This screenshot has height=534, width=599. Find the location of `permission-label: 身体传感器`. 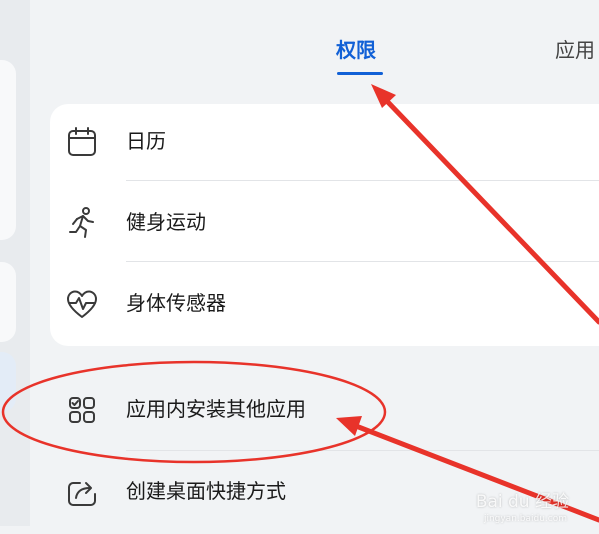

permission-label: 身体传感器 is located at coordinates (176, 303).